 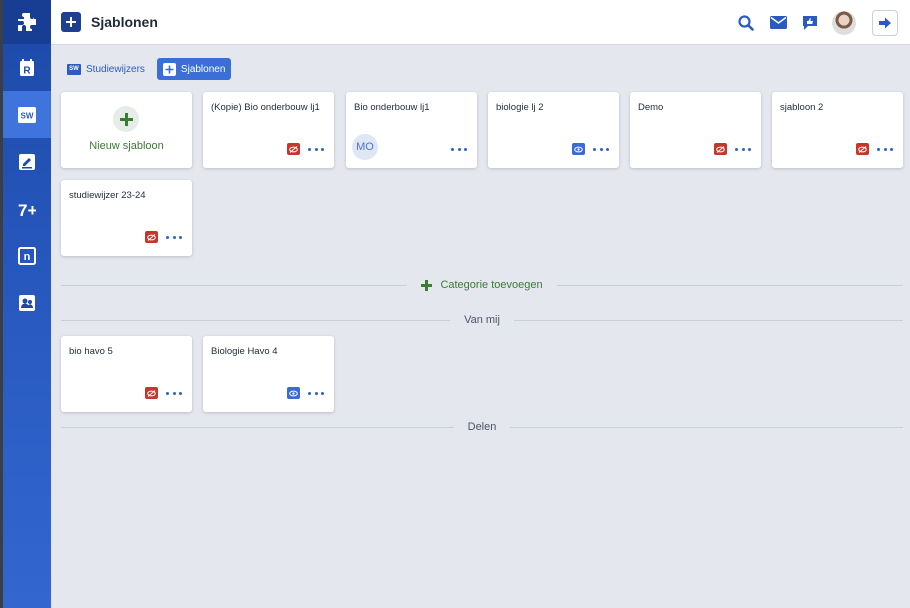 I want to click on sidebar: R SW 7+ n, so click(x=27, y=304).